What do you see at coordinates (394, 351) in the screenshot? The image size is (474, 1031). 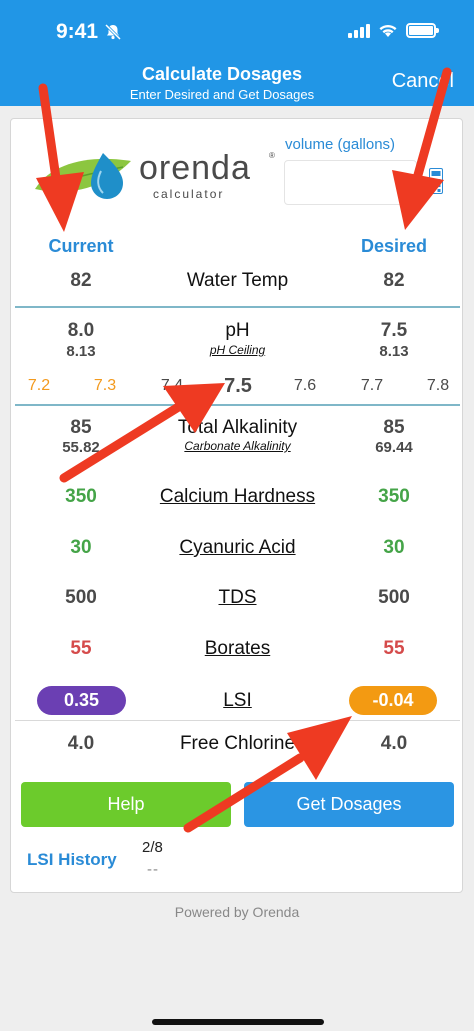 I see `ph-desired-sub: 8.13` at bounding box center [394, 351].